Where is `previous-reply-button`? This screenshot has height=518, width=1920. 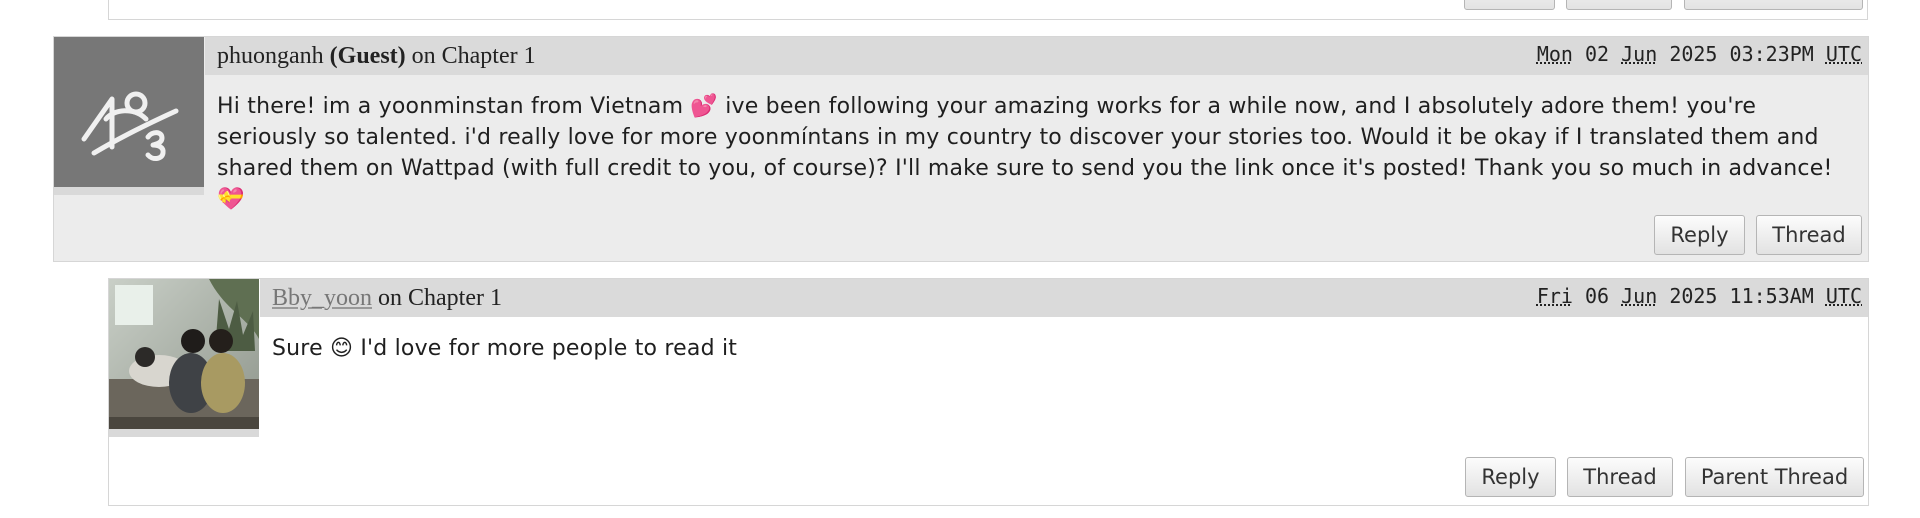 previous-reply-button is located at coordinates (1509, 5).